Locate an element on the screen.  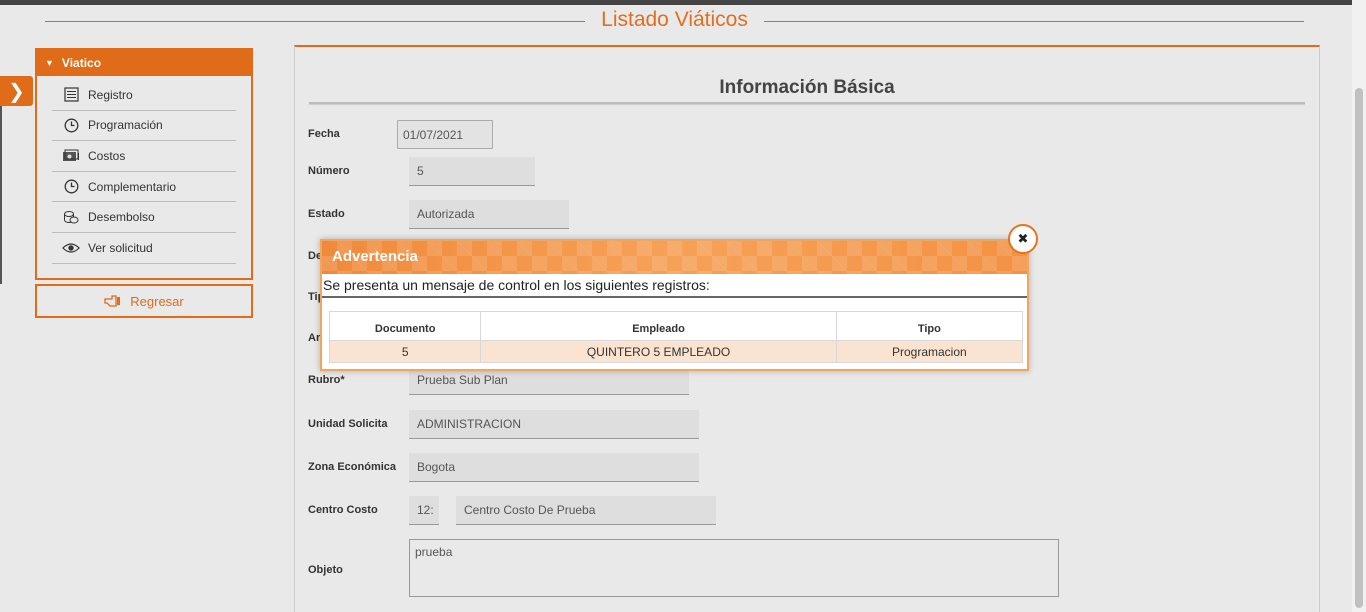
regresar-button: Regresar is located at coordinates (144, 301).